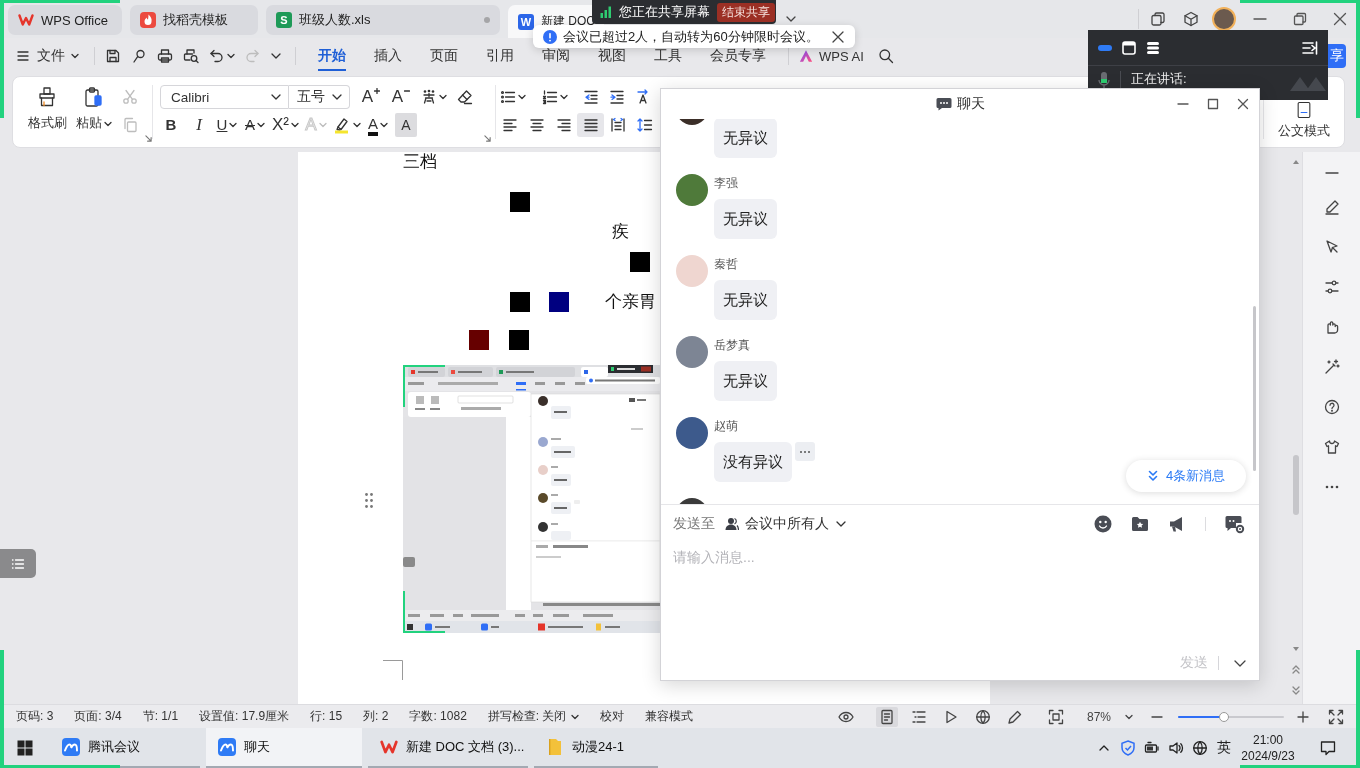 This screenshot has height=768, width=1360. I want to click on outdent-icon, so click(591, 97).